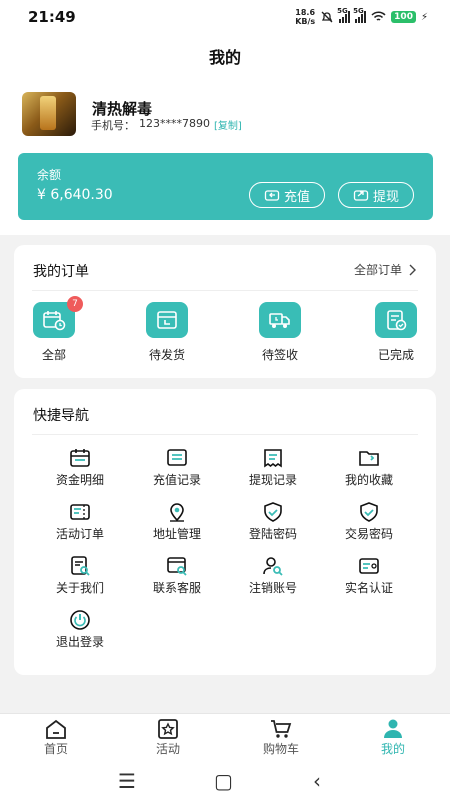 The image size is (450, 800). I want to click on tab-home: 首页, so click(56, 737).